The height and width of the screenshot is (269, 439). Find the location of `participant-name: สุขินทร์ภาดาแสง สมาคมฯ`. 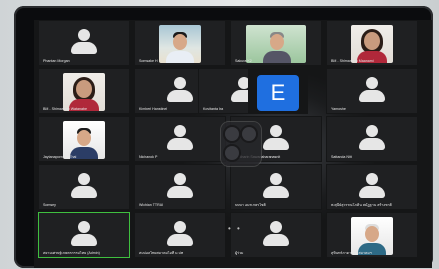

participant-name: สุขินทร์ภาดาแสง สมาคมฯ is located at coordinates (351, 253).